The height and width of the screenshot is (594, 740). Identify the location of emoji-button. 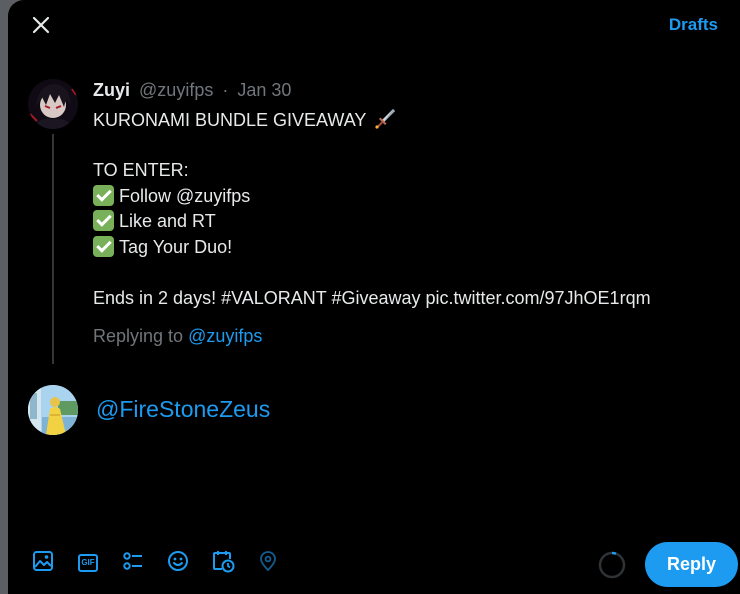
(178, 563).